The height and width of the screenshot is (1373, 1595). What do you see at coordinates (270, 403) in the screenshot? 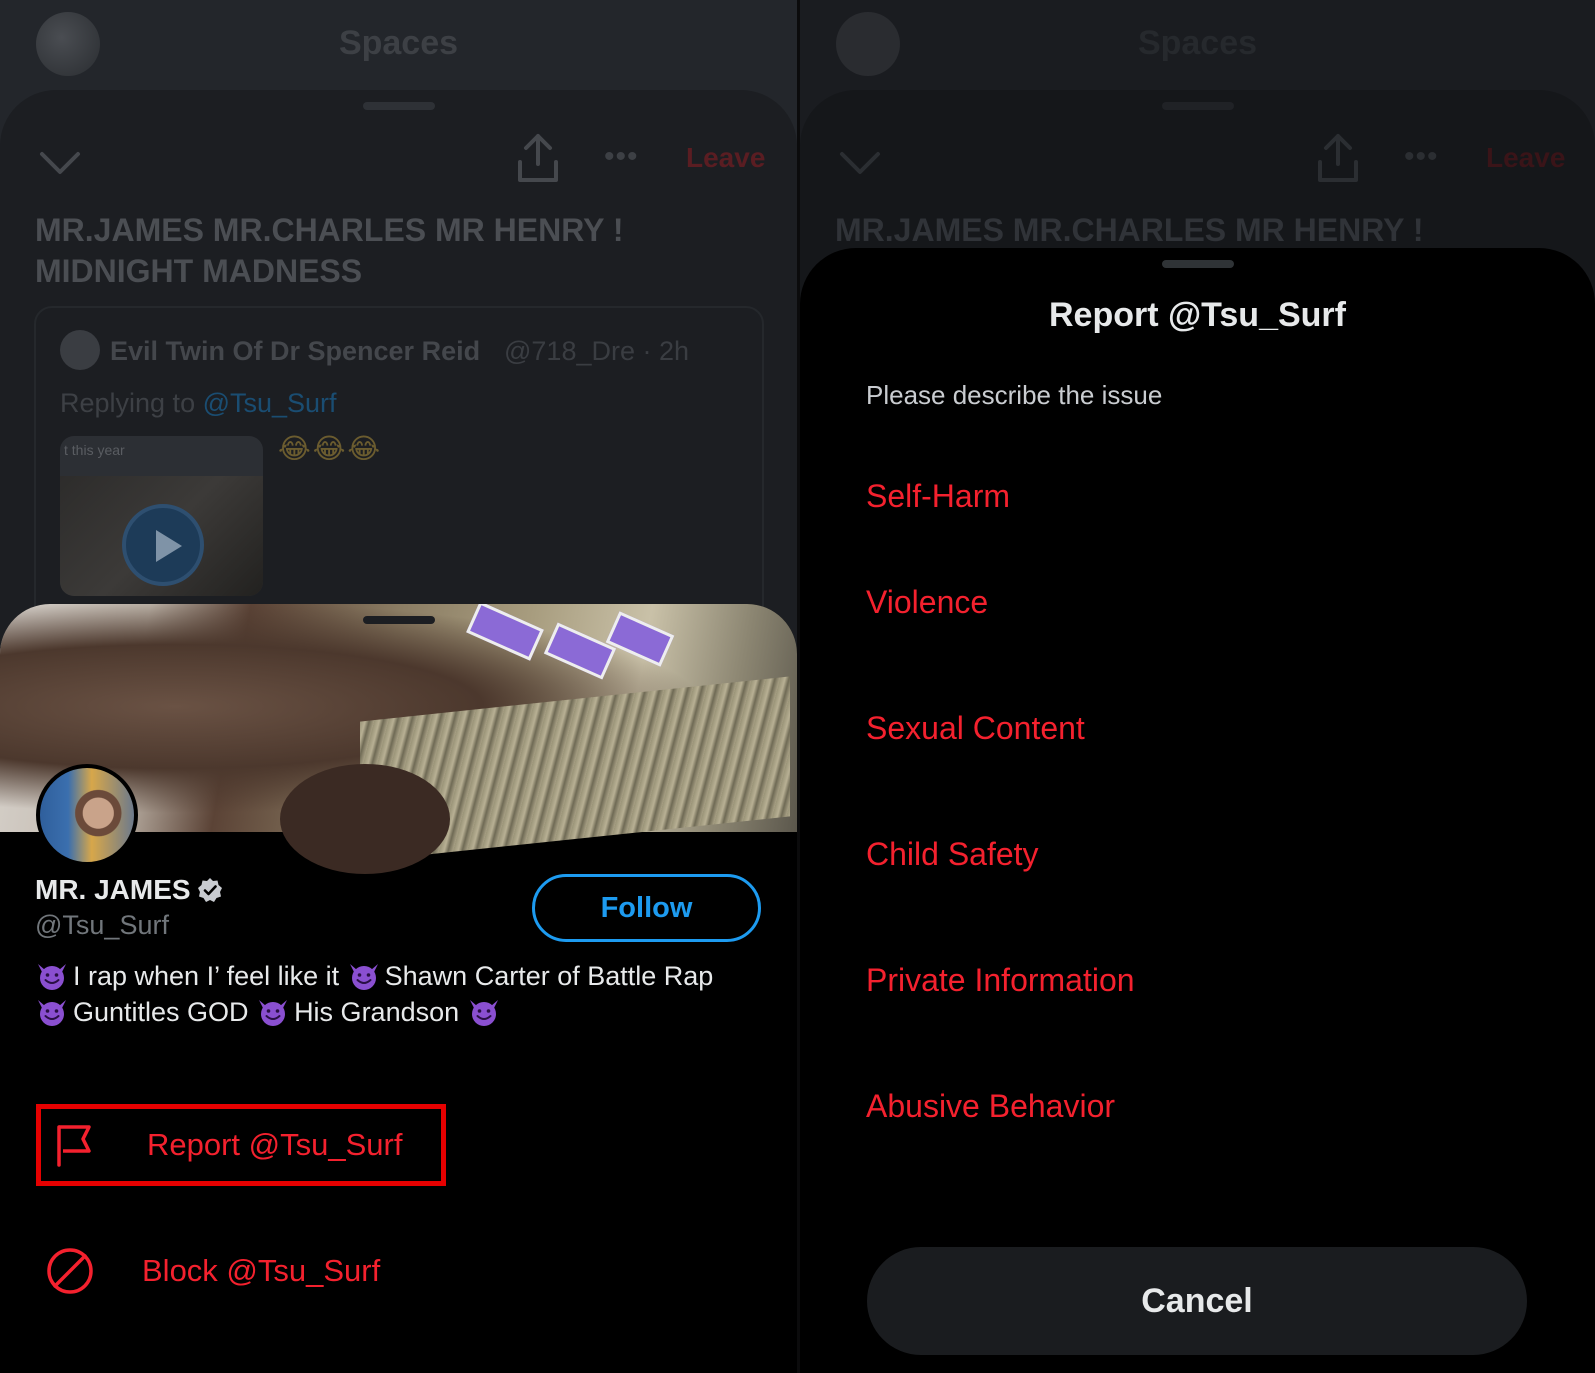
I see `replying-handle-link: @Tsu_Surf` at bounding box center [270, 403].